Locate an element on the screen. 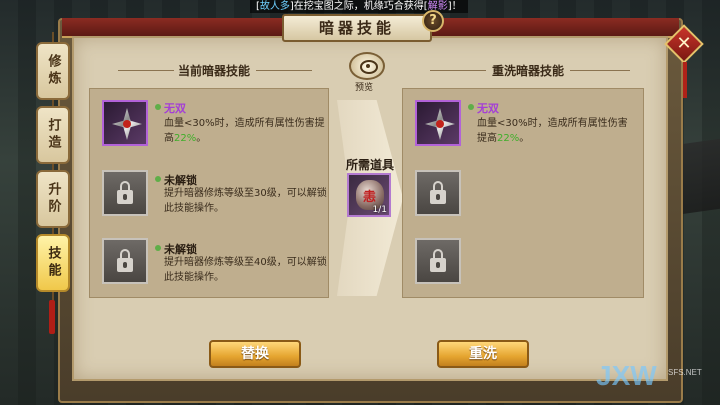 Image resolution: width=720 pixels, height=405 pixels. reroll-desc-value: 22% is located at coordinates (508, 138).